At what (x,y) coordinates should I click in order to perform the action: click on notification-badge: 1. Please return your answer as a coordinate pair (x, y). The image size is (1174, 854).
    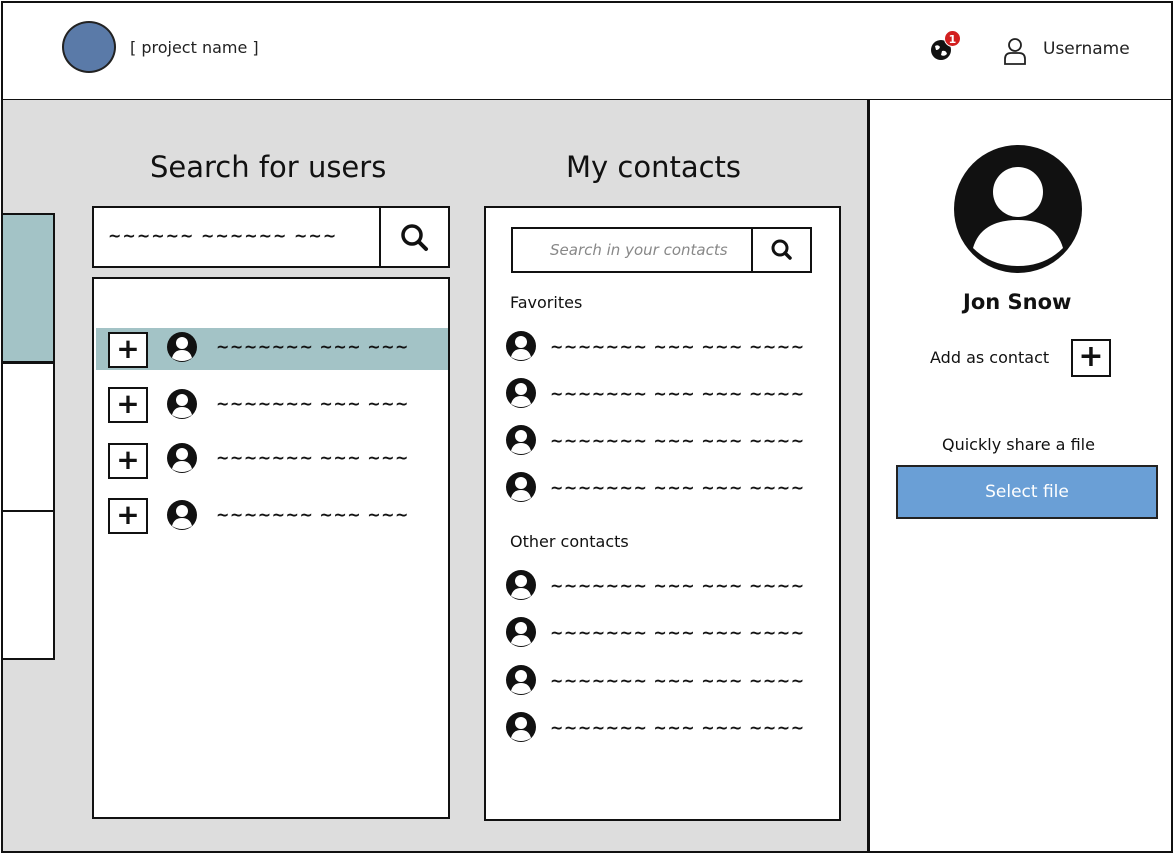
    Looking at the image, I should click on (952, 38).